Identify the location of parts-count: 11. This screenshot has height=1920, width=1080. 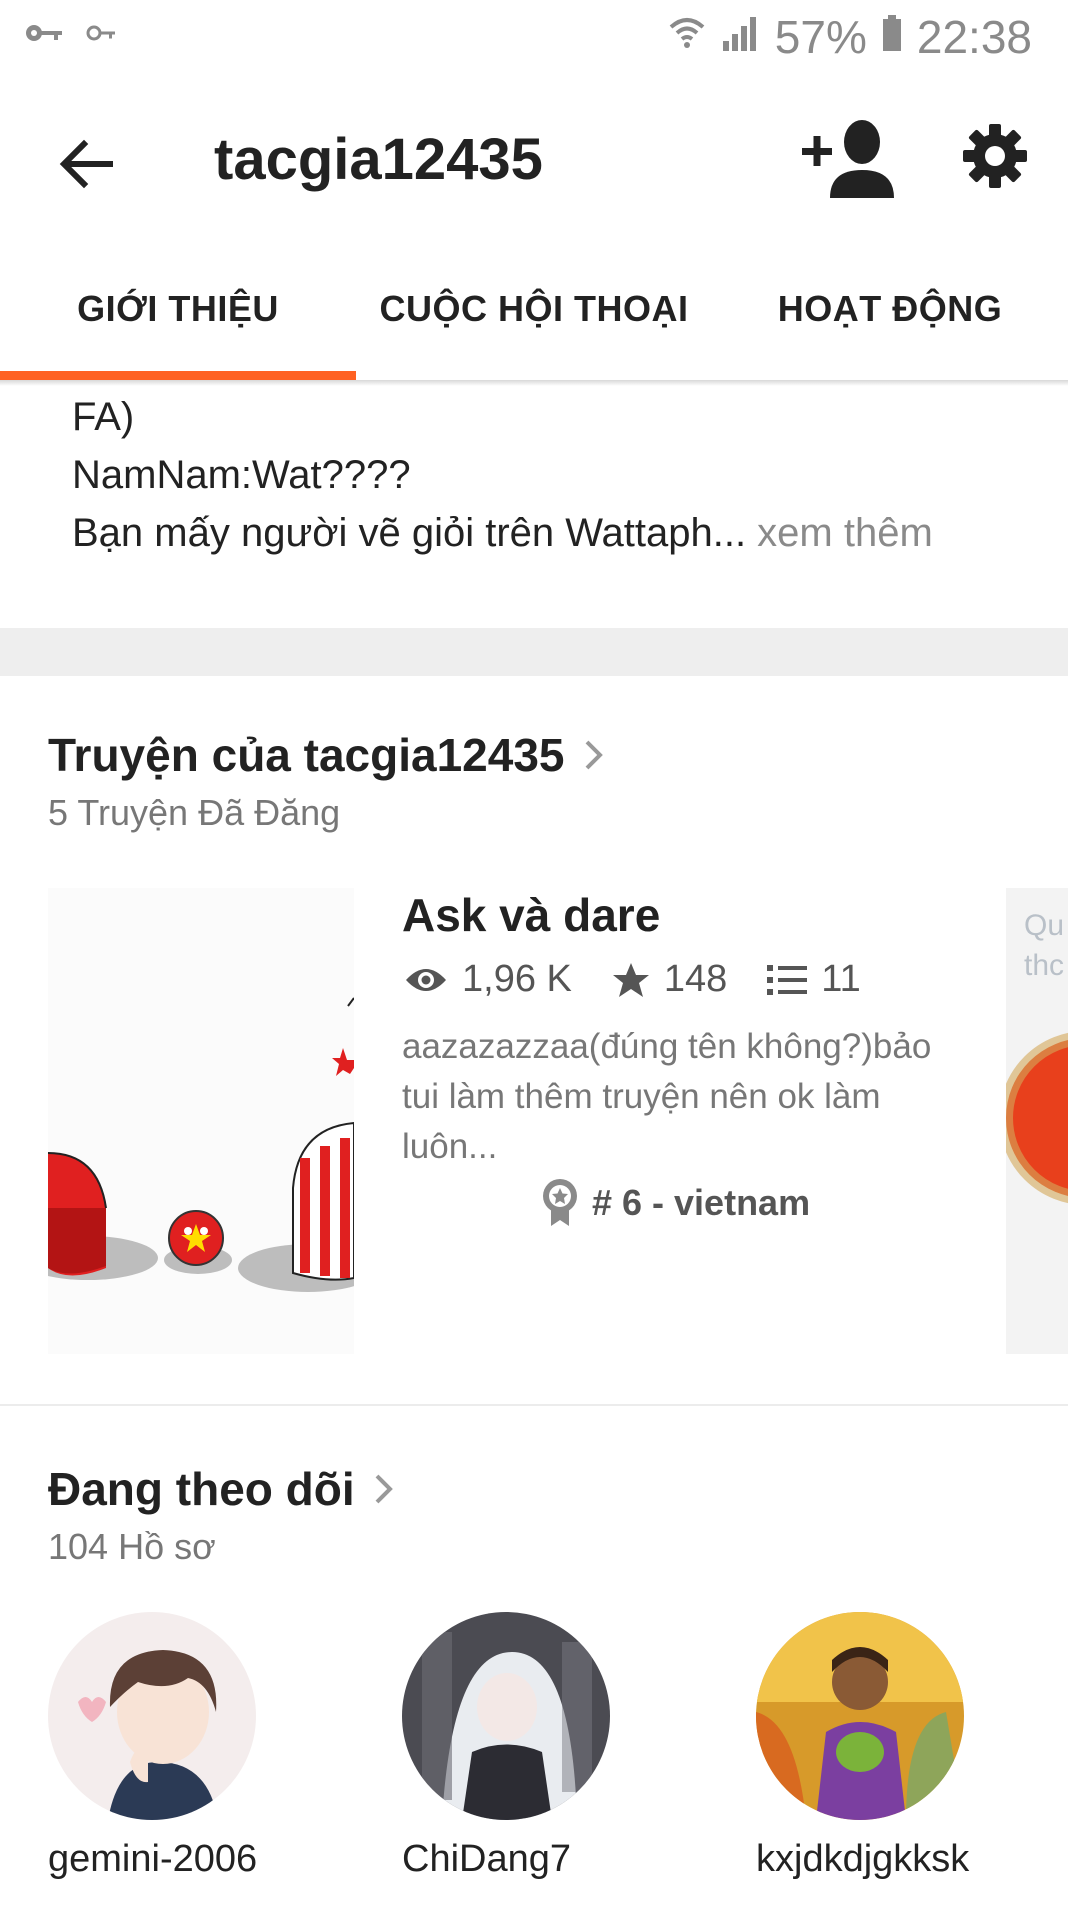
(841, 979).